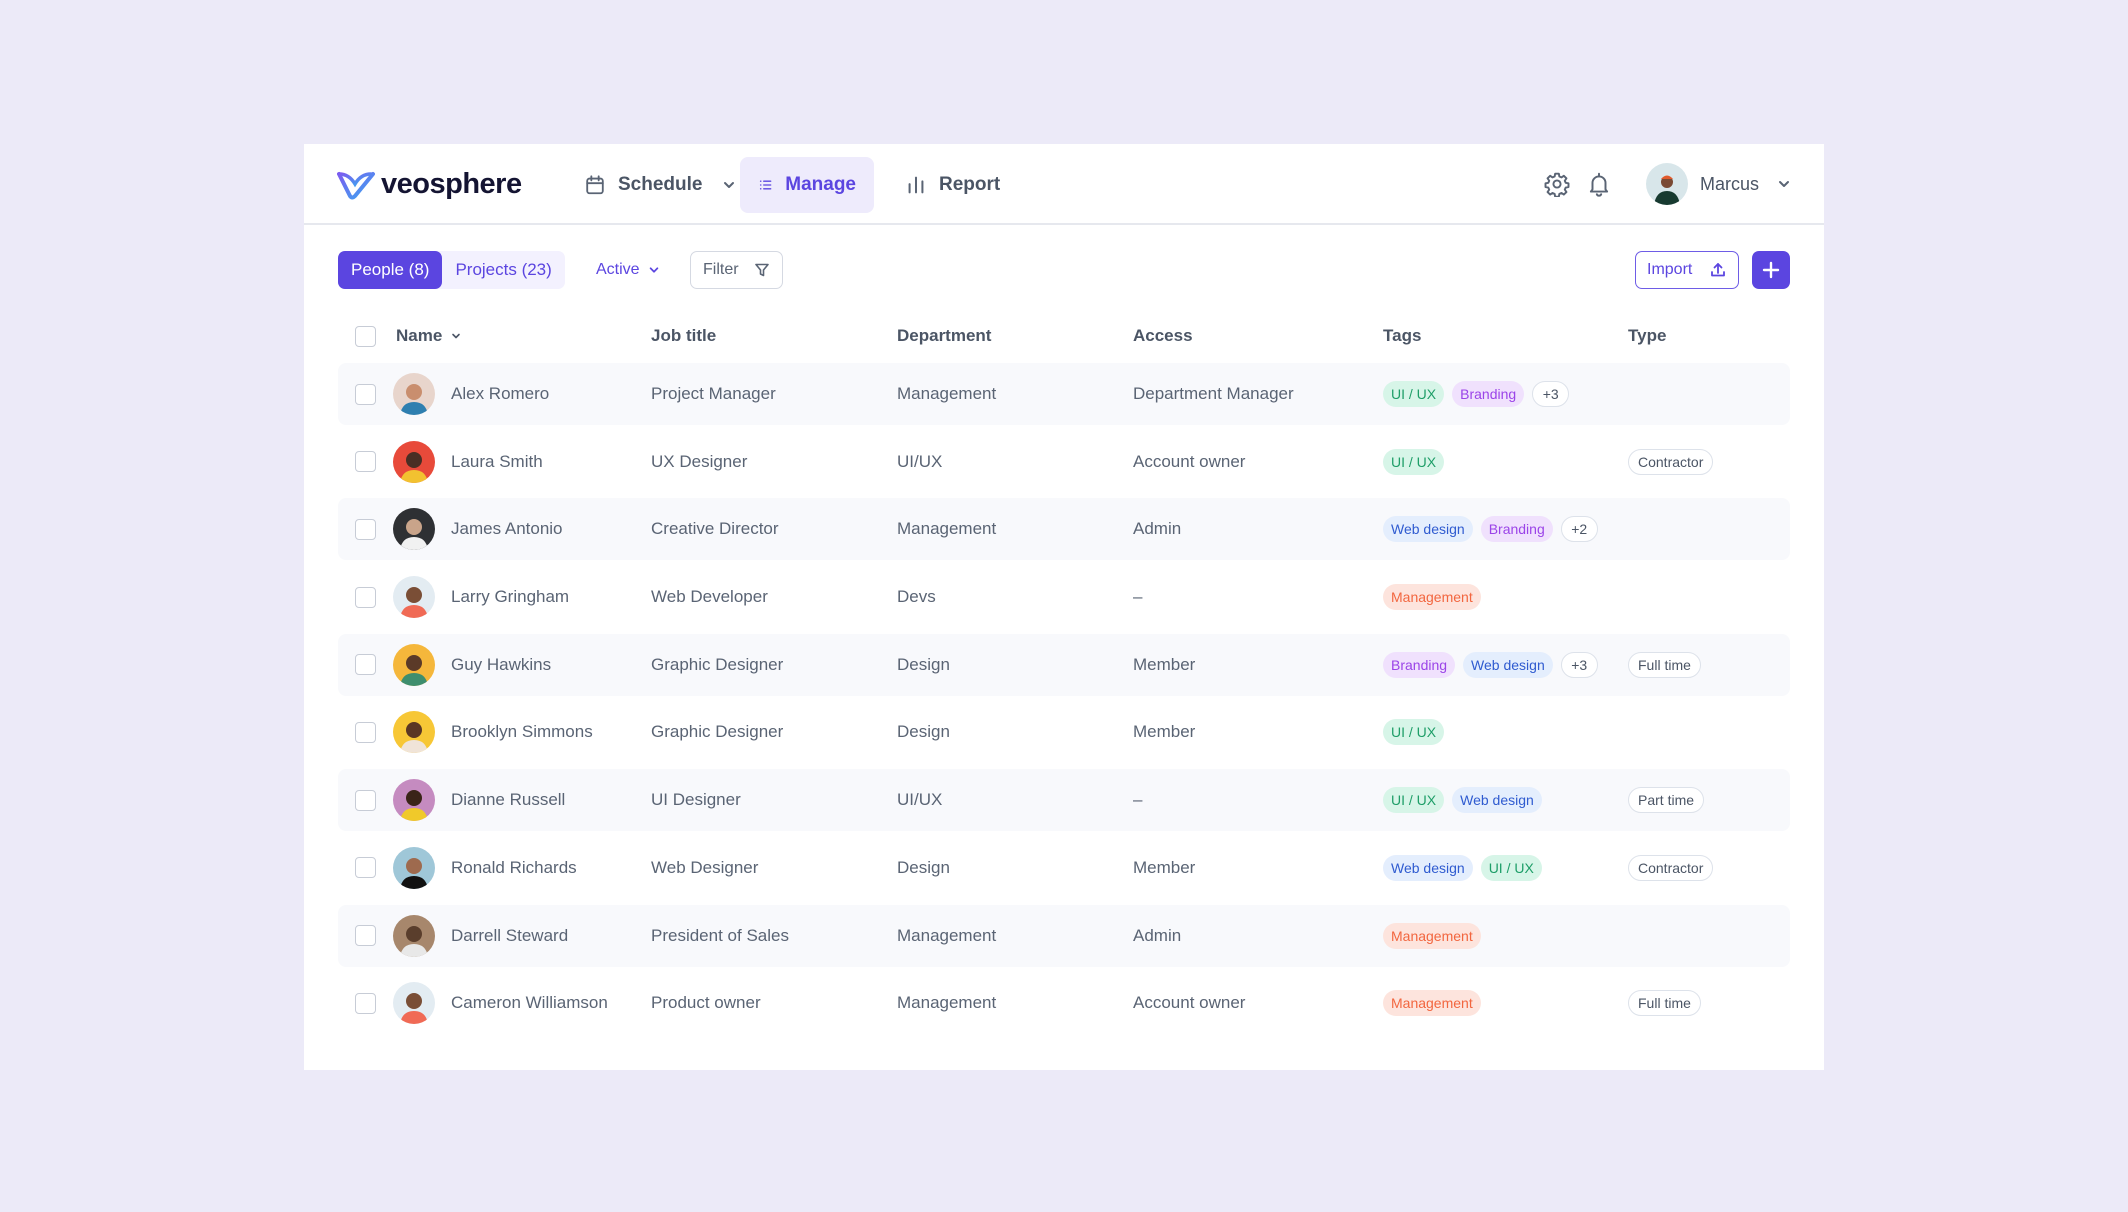 The width and height of the screenshot is (2128, 1212). I want to click on tags-cell: UI / UX Web design, so click(1462, 800).